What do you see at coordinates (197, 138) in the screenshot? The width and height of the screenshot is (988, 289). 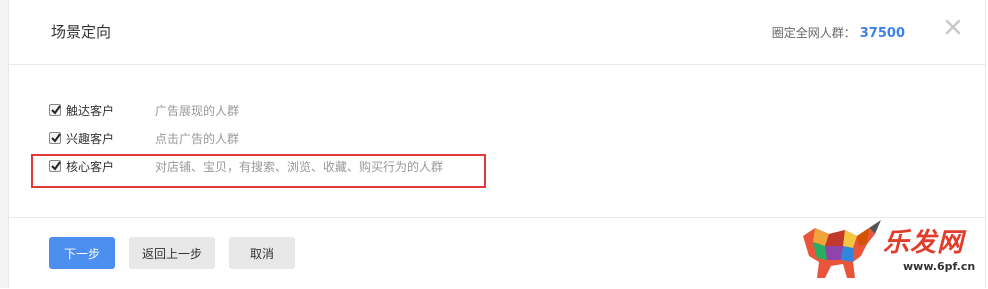 I see `option-description: 点击广告的人群` at bounding box center [197, 138].